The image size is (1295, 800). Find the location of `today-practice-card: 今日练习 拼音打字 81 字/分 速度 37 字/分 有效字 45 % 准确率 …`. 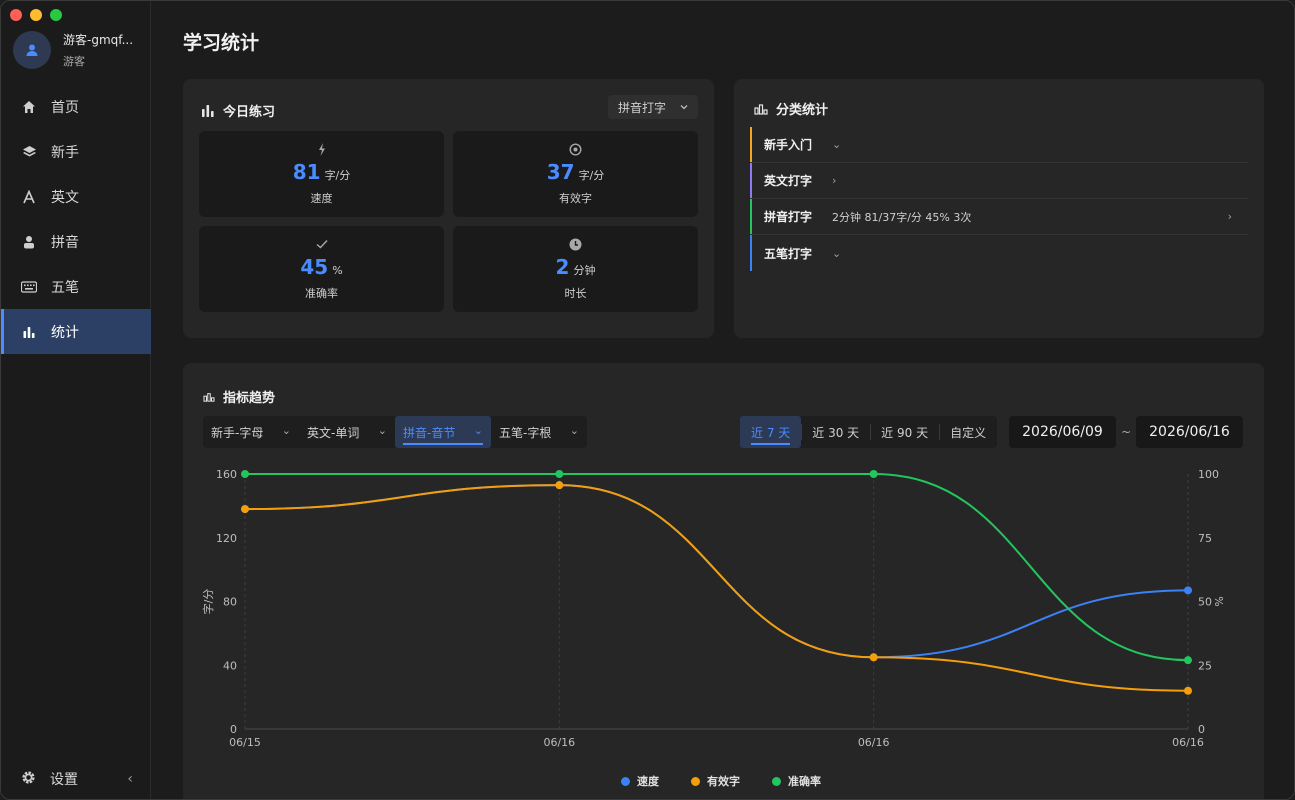

today-practice-card: 今日练习 拼音打字 81 字/分 速度 37 字/分 有效字 45 % 准确率 … is located at coordinates (448, 208).